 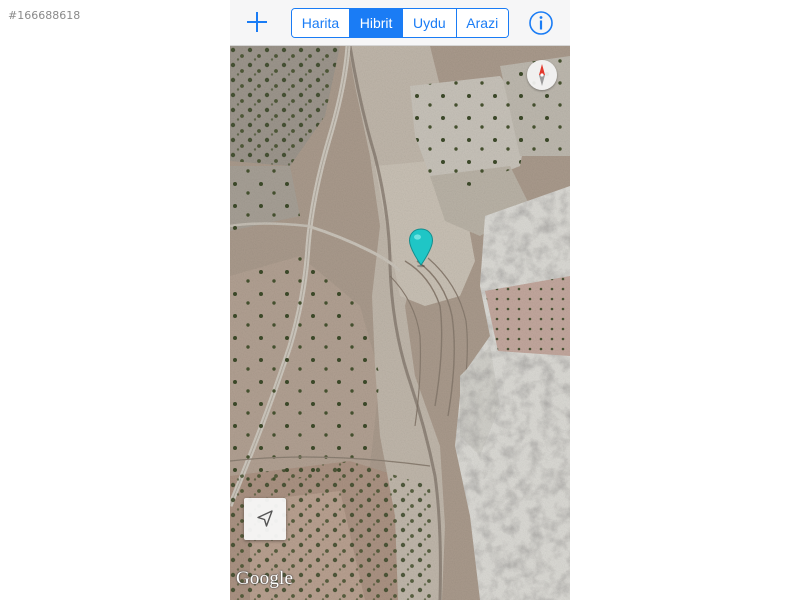 I want to click on map-pin-icon, so click(x=421, y=248).